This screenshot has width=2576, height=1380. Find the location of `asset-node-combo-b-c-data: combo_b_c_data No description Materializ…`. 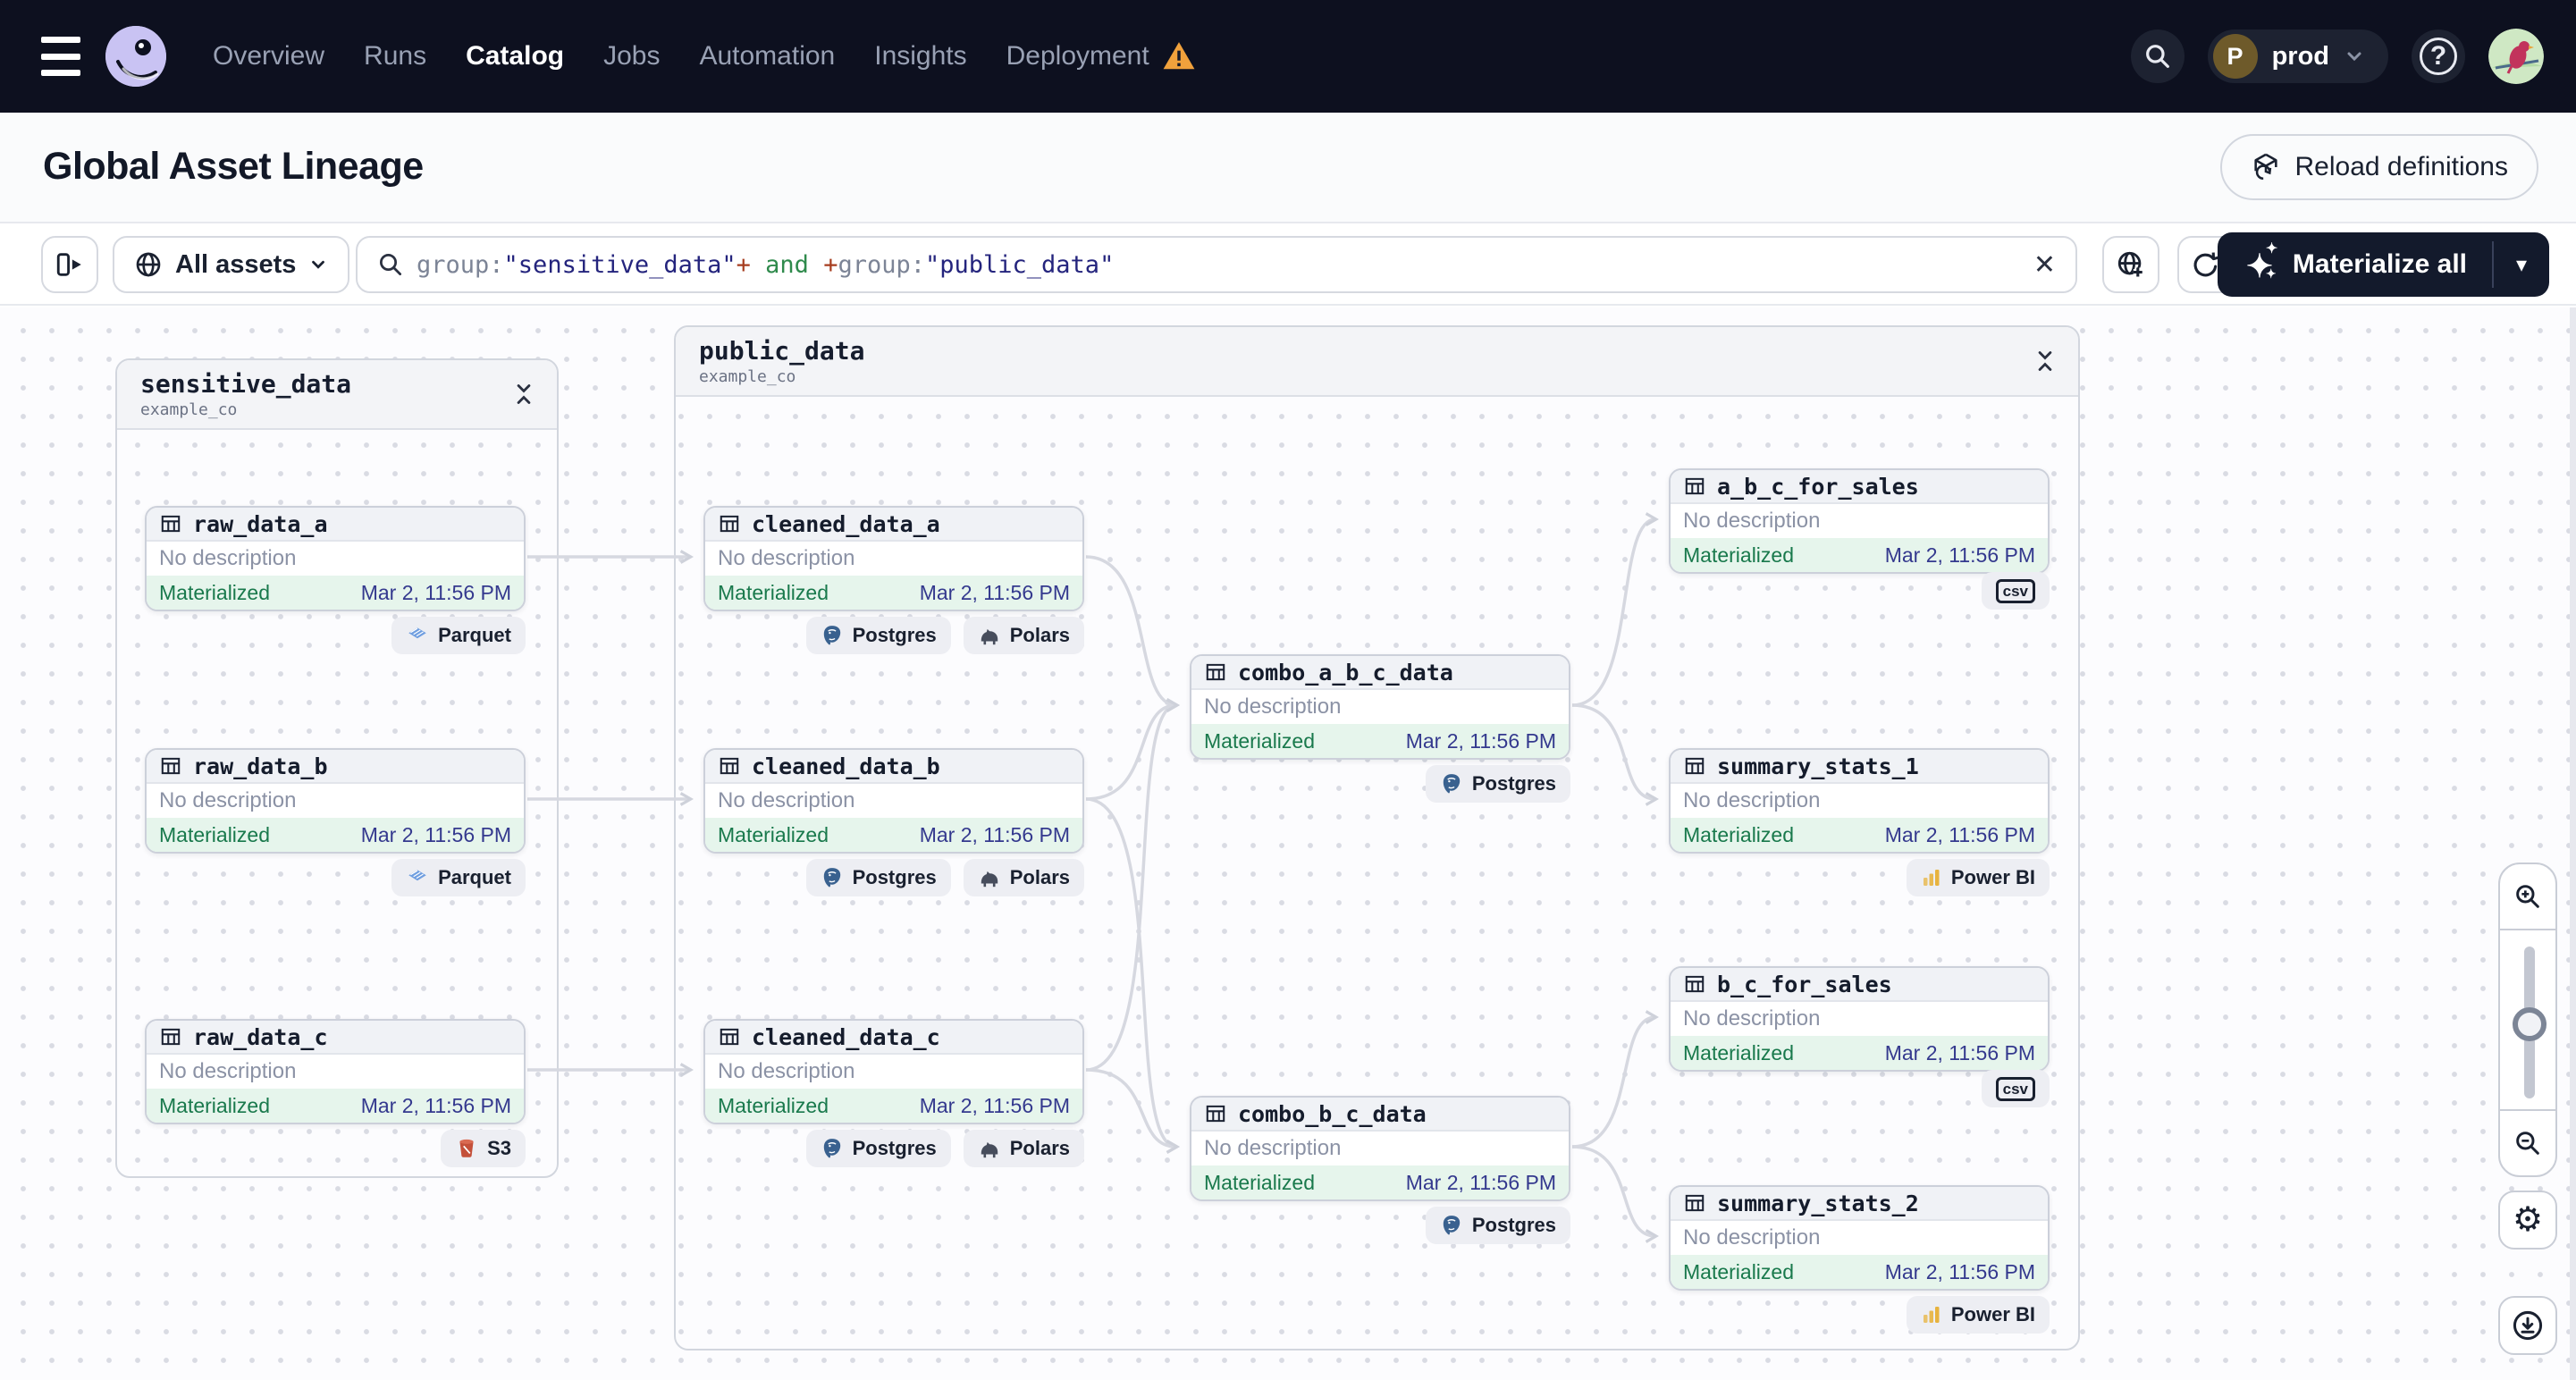

asset-node-combo-b-c-data: combo_b_c_data No description Materializ… is located at coordinates (1380, 1148).